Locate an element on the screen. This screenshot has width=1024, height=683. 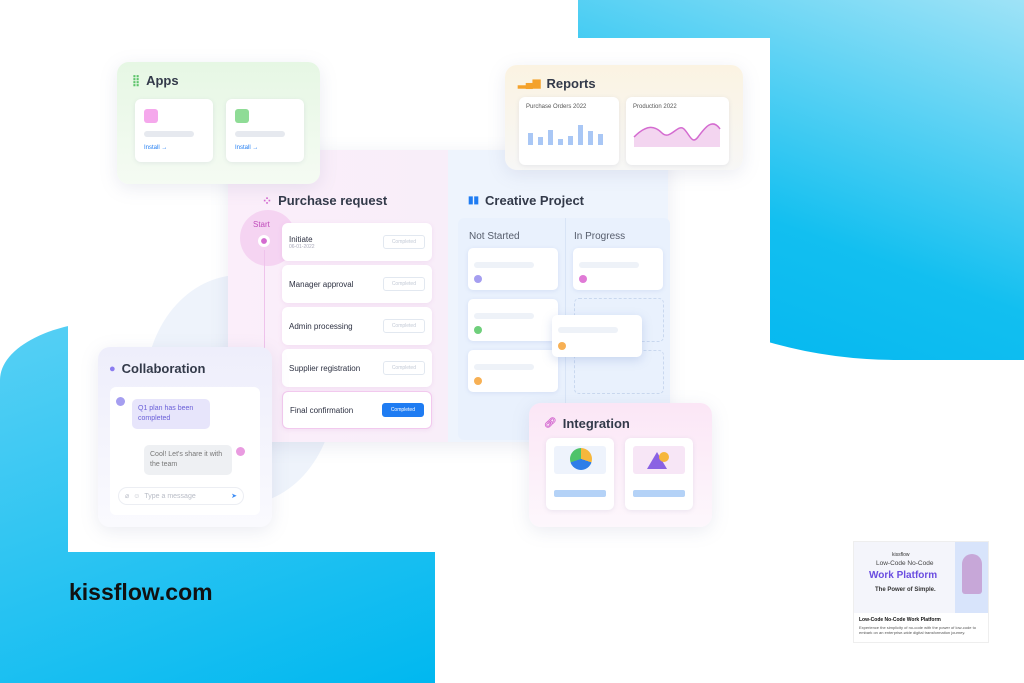
step-name: Final confirmation is located at coordinates (322, 410).